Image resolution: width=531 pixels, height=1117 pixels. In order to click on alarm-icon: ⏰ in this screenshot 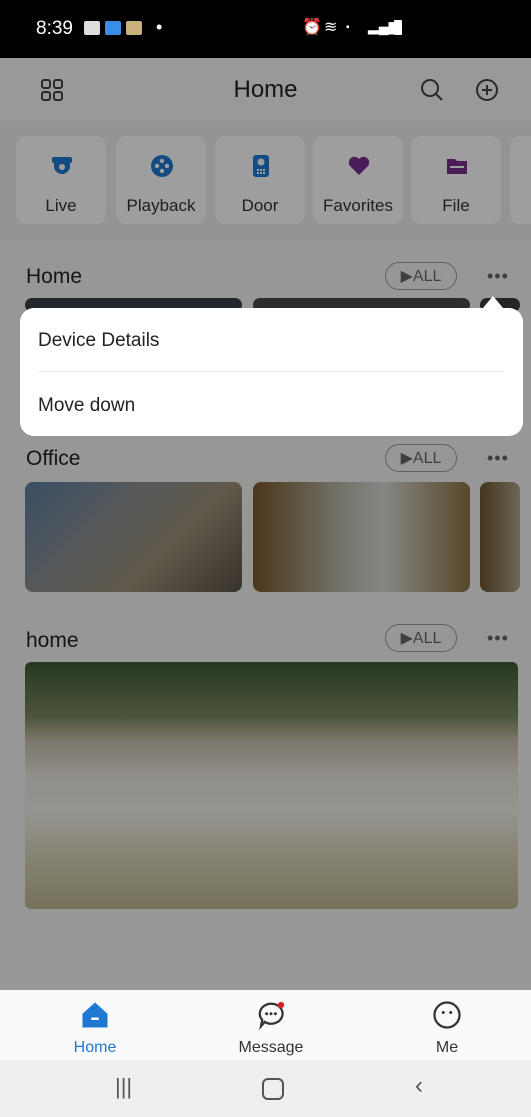, I will do `click(312, 27)`.